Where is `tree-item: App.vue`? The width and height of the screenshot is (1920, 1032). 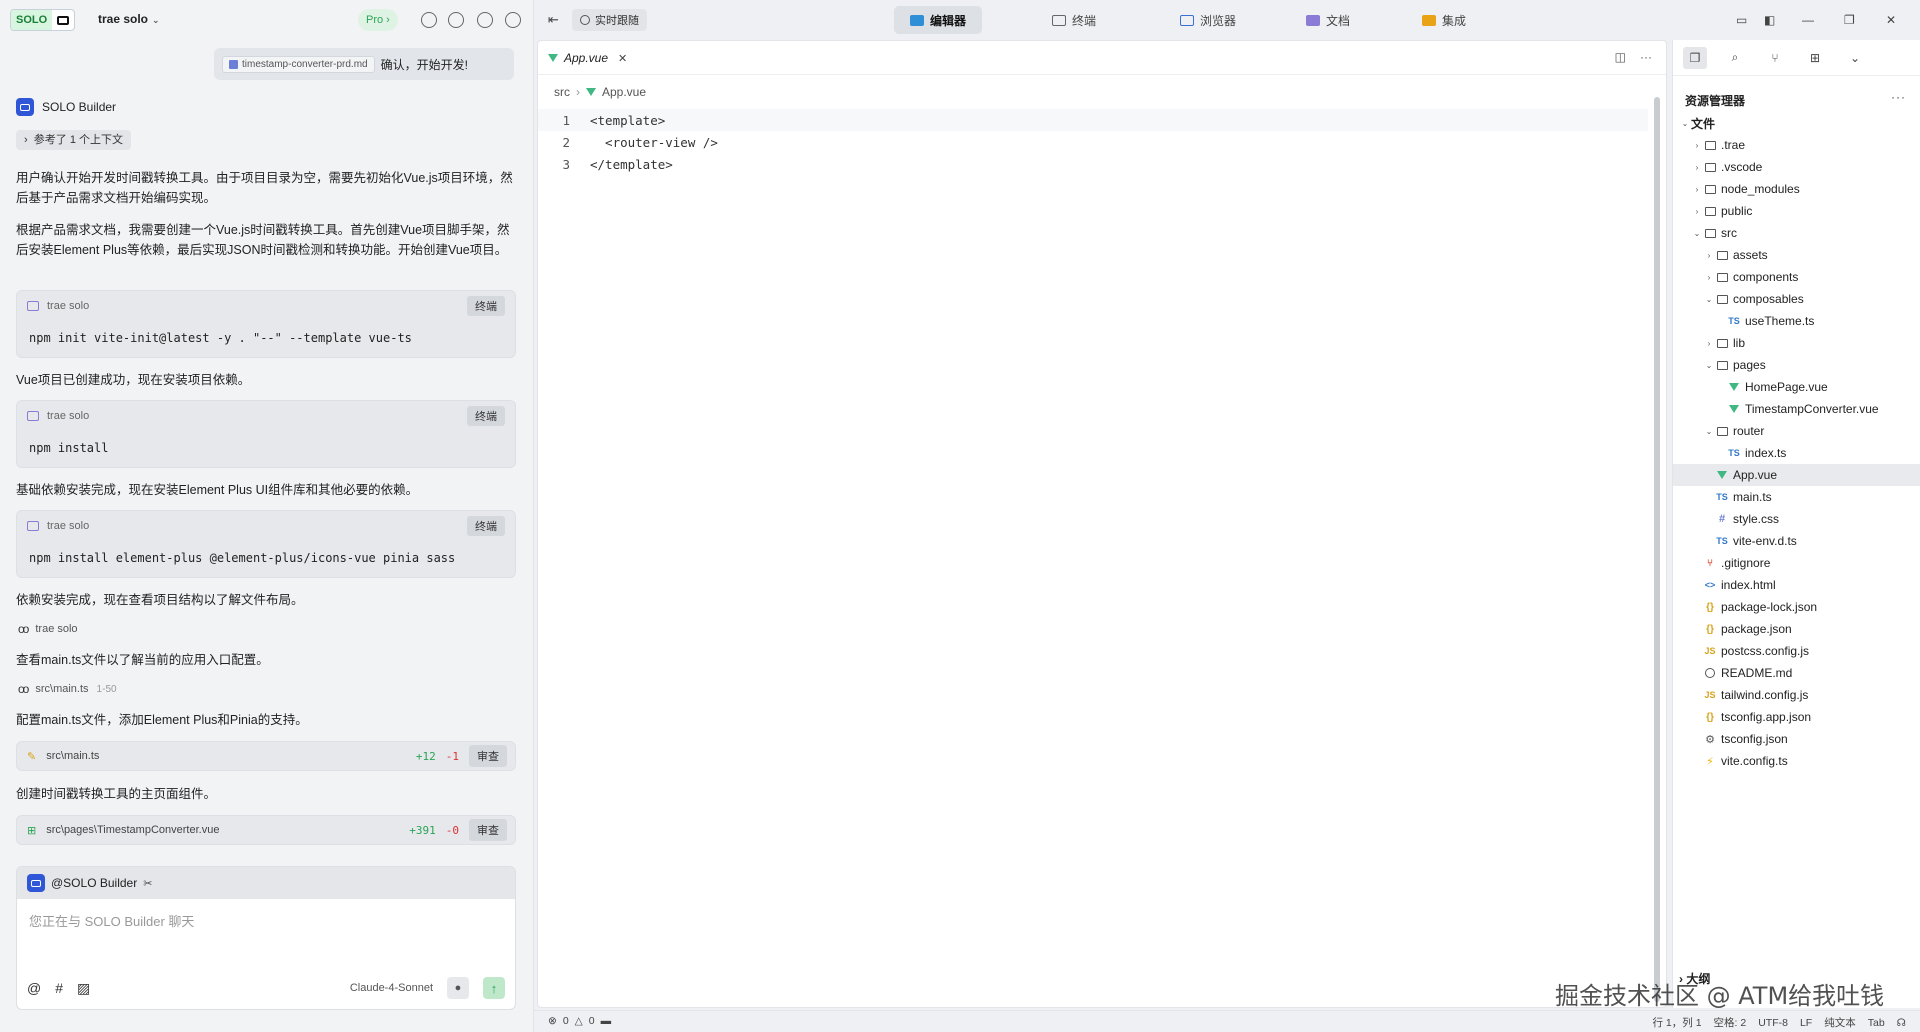 tree-item: App.vue is located at coordinates (1796, 475).